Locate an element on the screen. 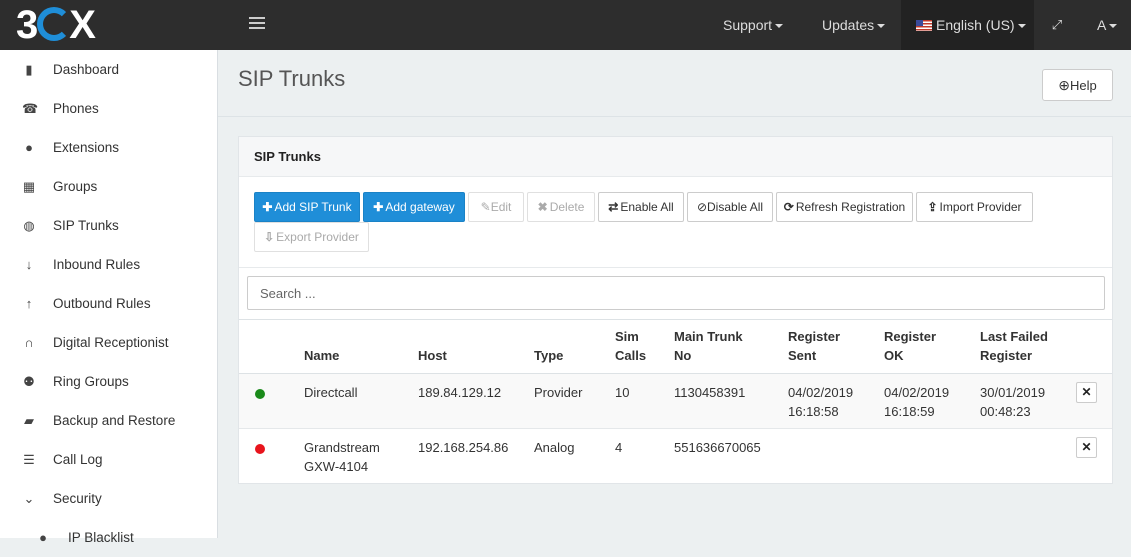  refresh-registration-button: ⟳ Refresh Registration is located at coordinates (844, 207).